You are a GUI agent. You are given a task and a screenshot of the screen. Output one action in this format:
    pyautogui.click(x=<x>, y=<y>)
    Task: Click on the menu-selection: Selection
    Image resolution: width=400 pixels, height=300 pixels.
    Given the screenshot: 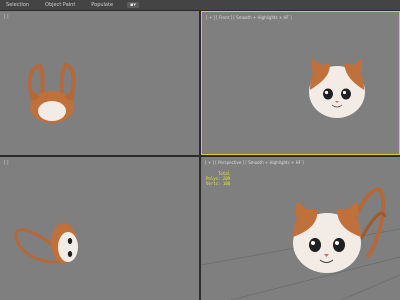 What is the action you would take?
    pyautogui.click(x=18, y=5)
    